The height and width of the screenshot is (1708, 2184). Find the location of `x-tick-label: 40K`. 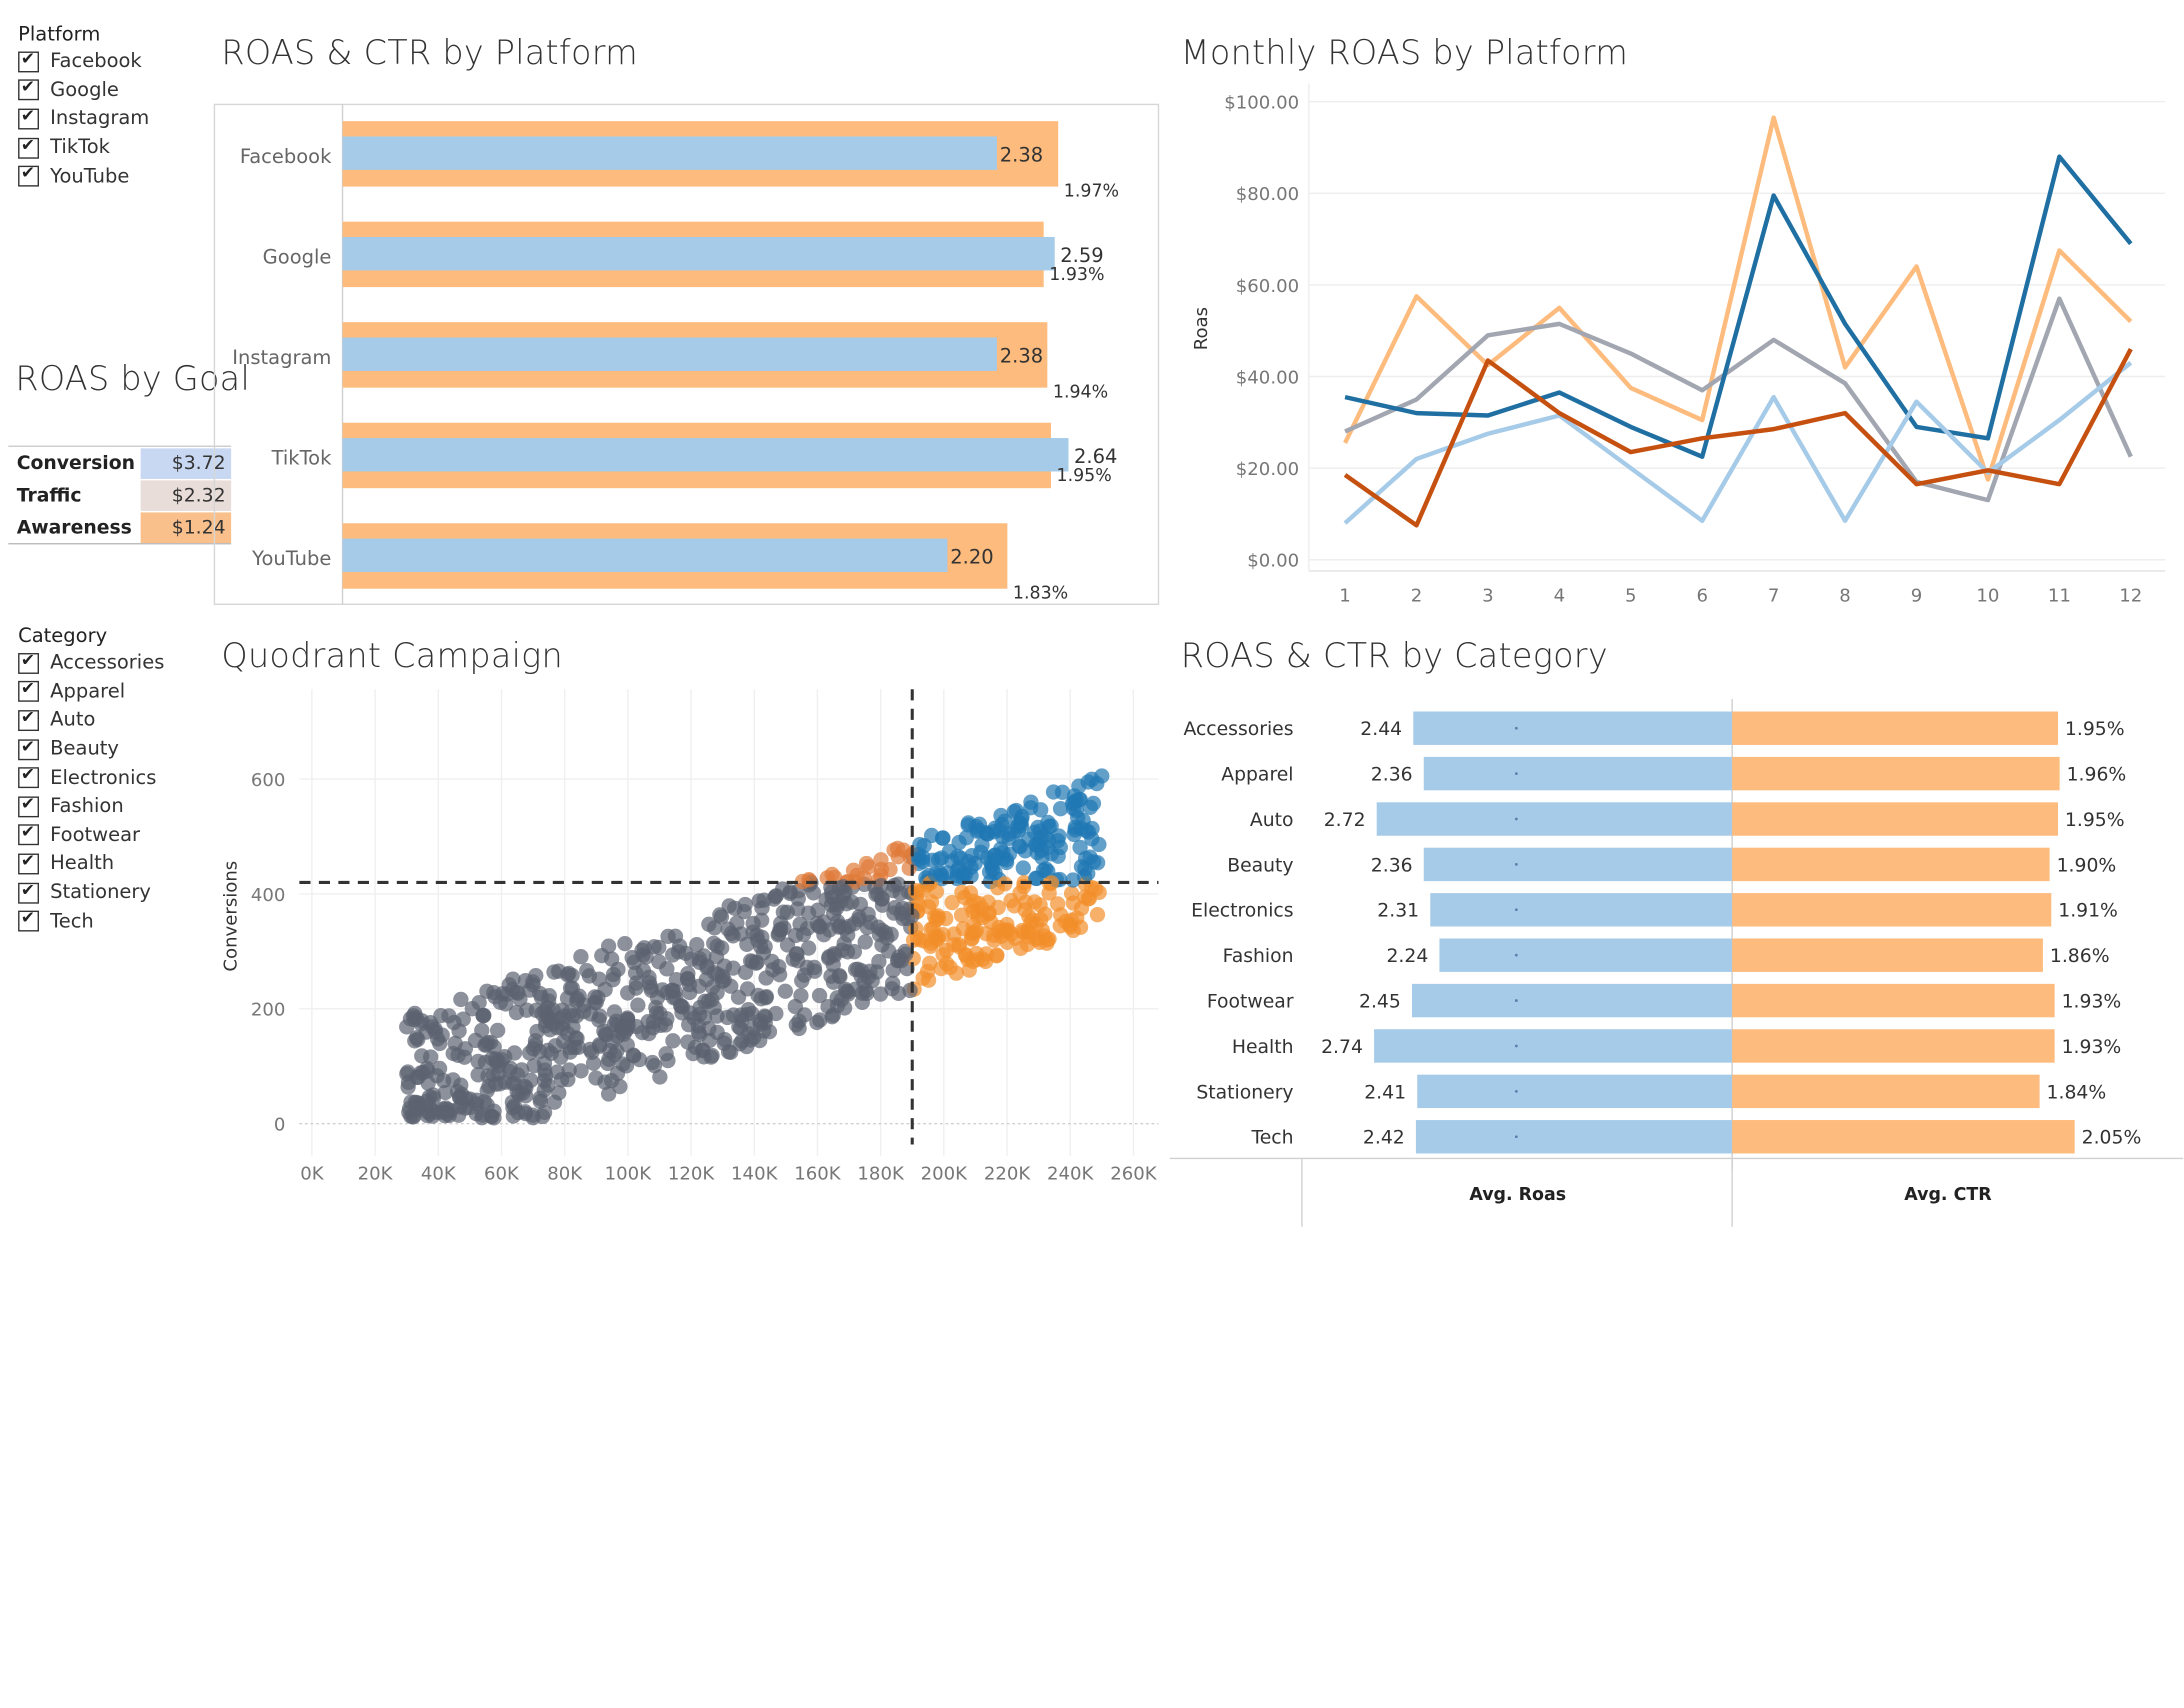

x-tick-label: 40K is located at coordinates (439, 1173).